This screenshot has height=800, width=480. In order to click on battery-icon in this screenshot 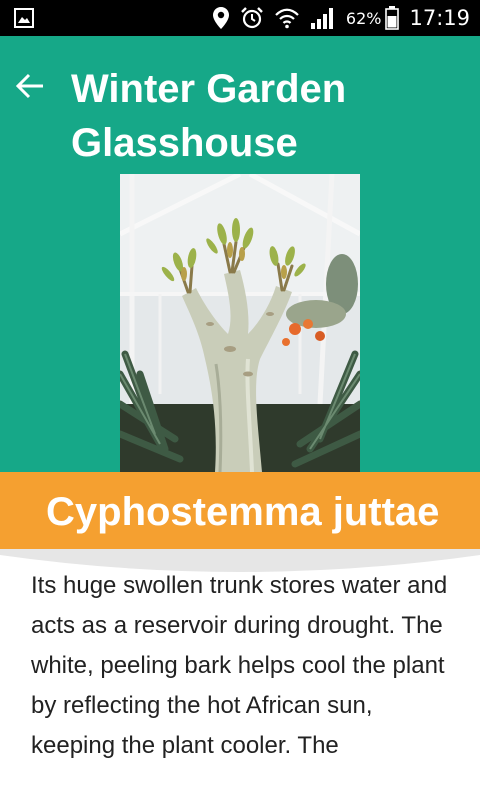, I will do `click(392, 18)`.